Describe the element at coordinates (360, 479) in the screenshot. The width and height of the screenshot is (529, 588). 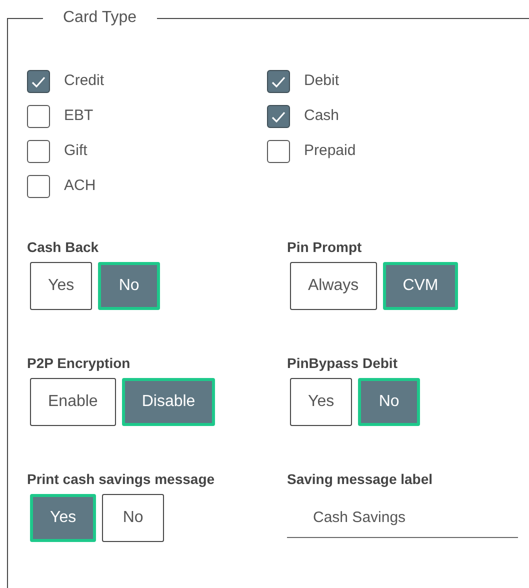
I see `setting-label: Saving message label` at that location.